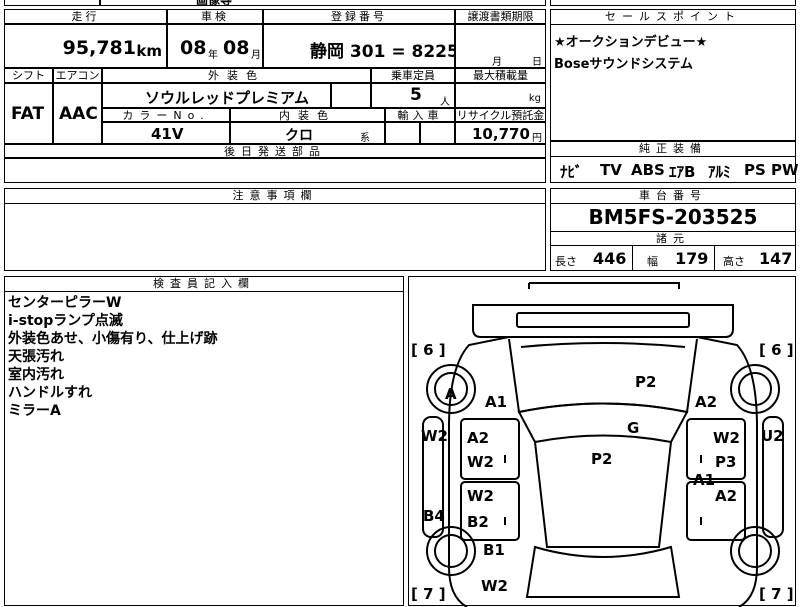 The image size is (800, 607). I want to click on interior-color-unit: 系, so click(365, 138).